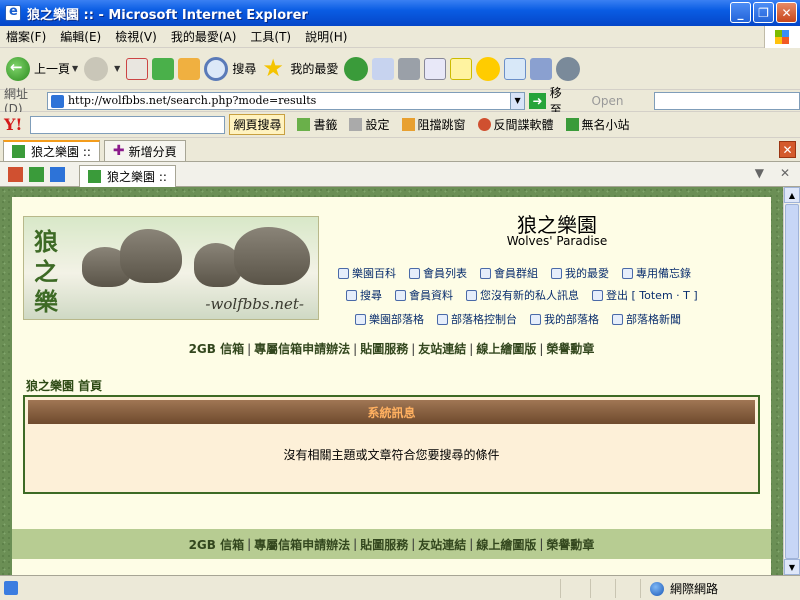 The image size is (800, 600). I want to click on nav-my-blog: 我的部落格, so click(564, 319).